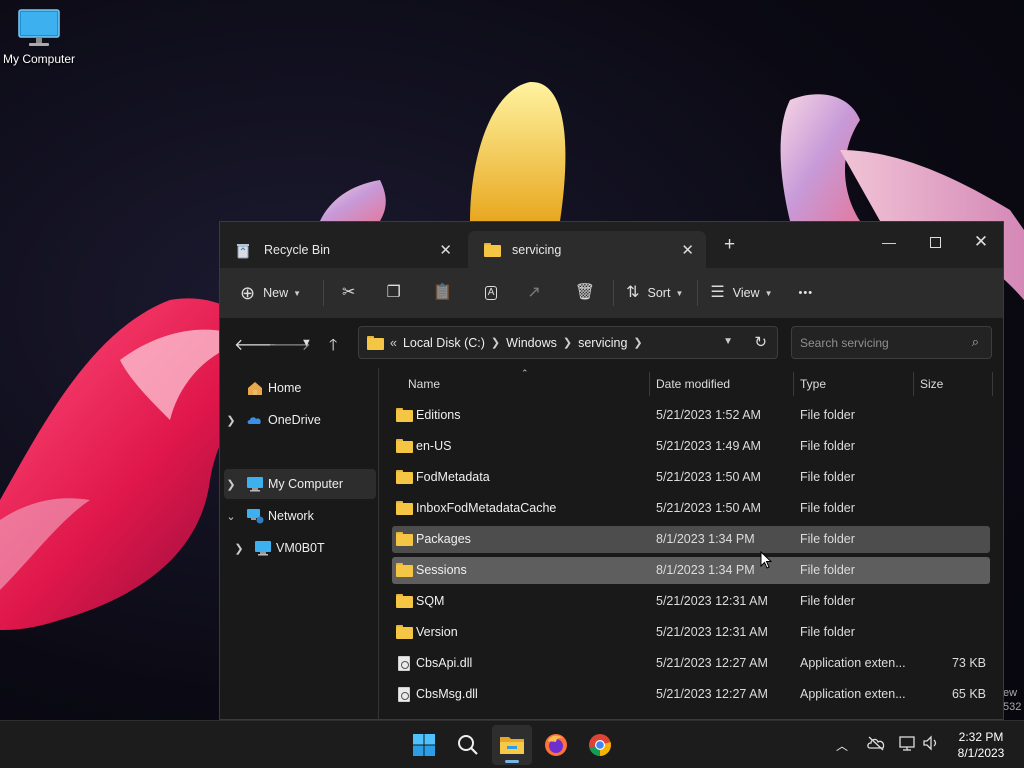 The image size is (1024, 768). Describe the element at coordinates (531, 343) in the screenshot. I see `breadcrumb-windows: Windows` at that location.